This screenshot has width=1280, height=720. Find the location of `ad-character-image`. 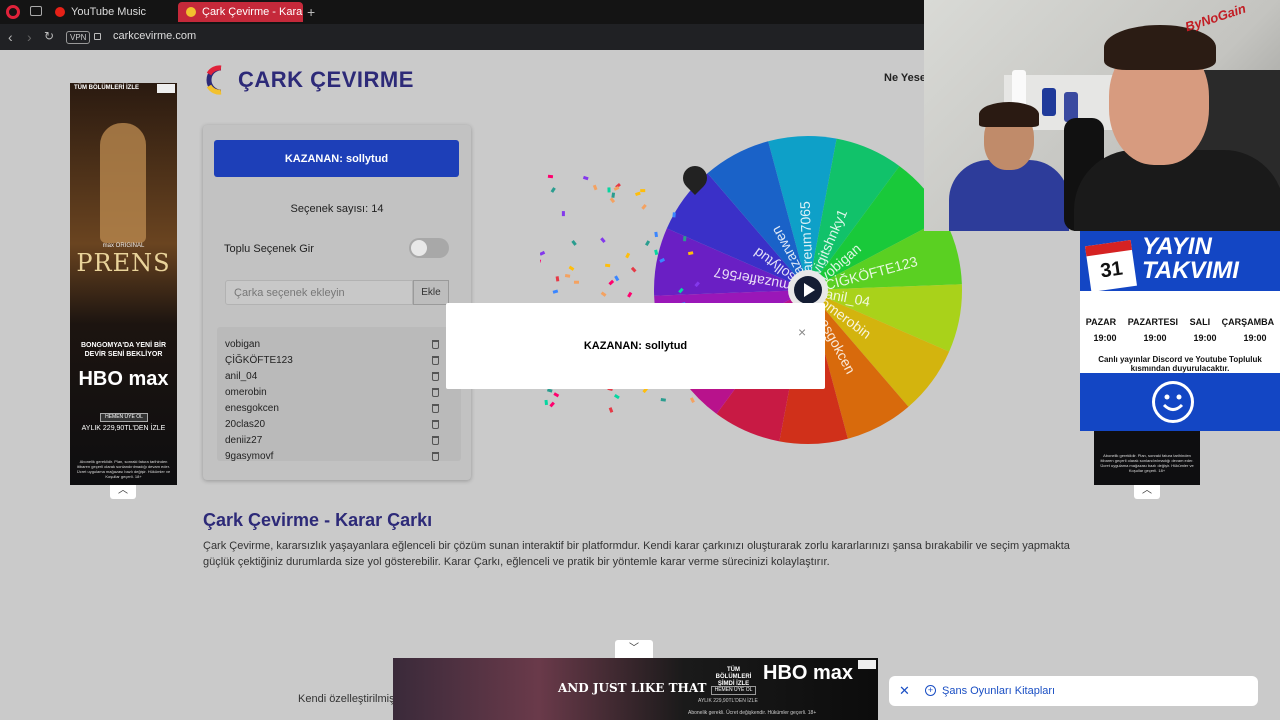

ad-character-image is located at coordinates (123, 183).